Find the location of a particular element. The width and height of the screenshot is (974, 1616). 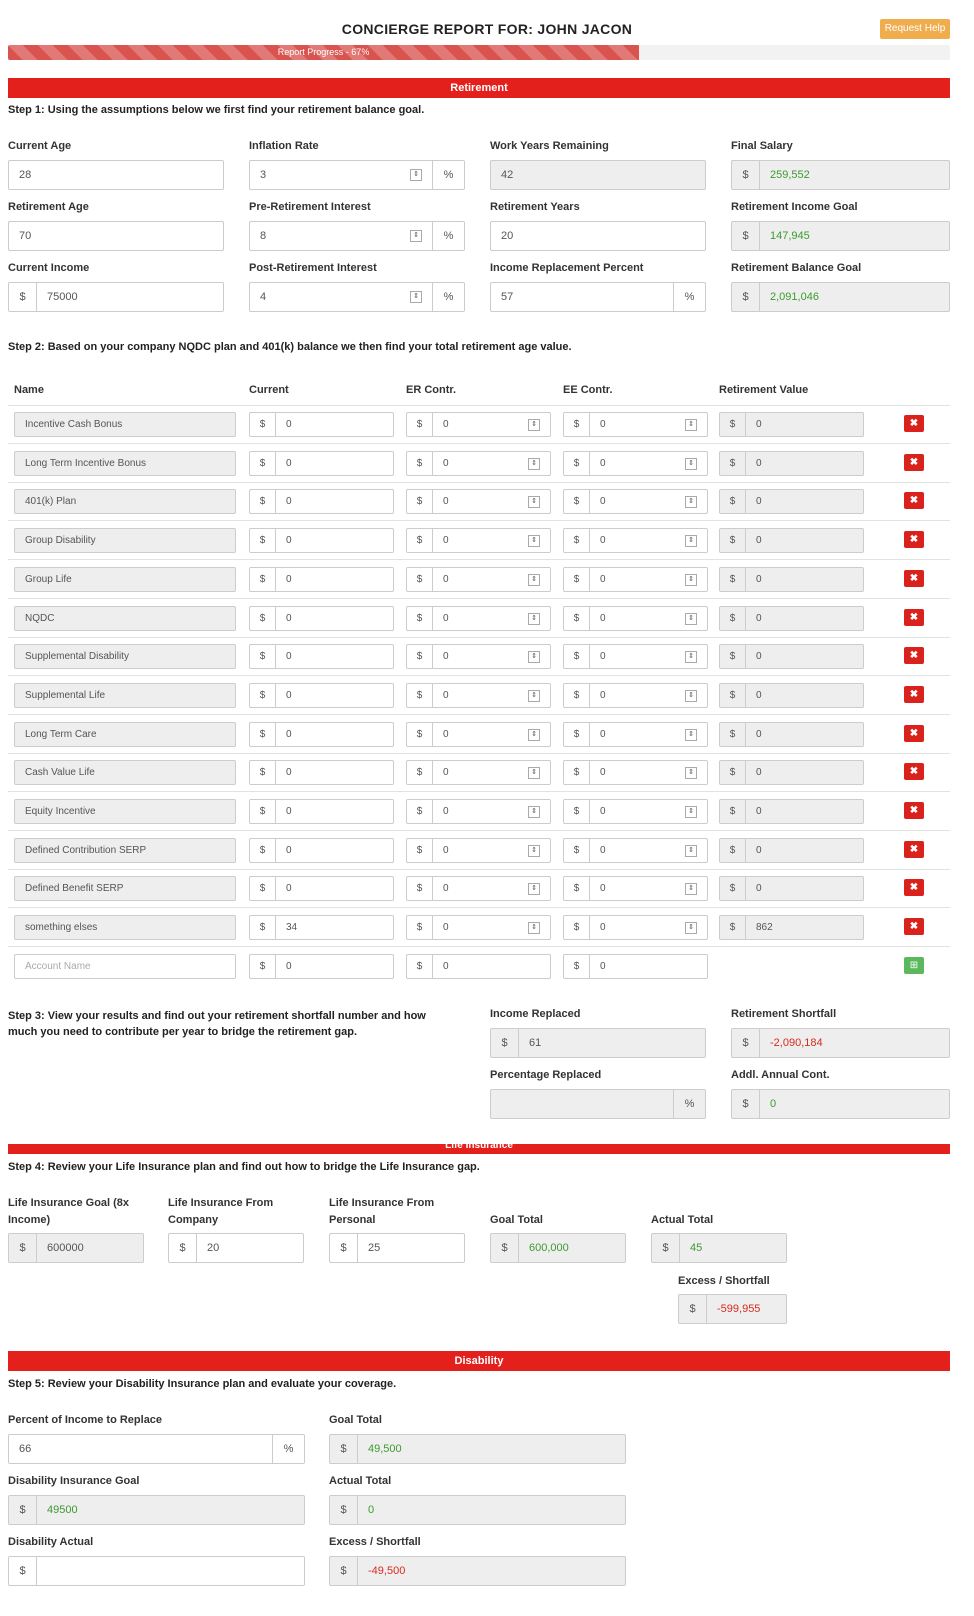

life-from-personal-input: $25 is located at coordinates (397, 1248).